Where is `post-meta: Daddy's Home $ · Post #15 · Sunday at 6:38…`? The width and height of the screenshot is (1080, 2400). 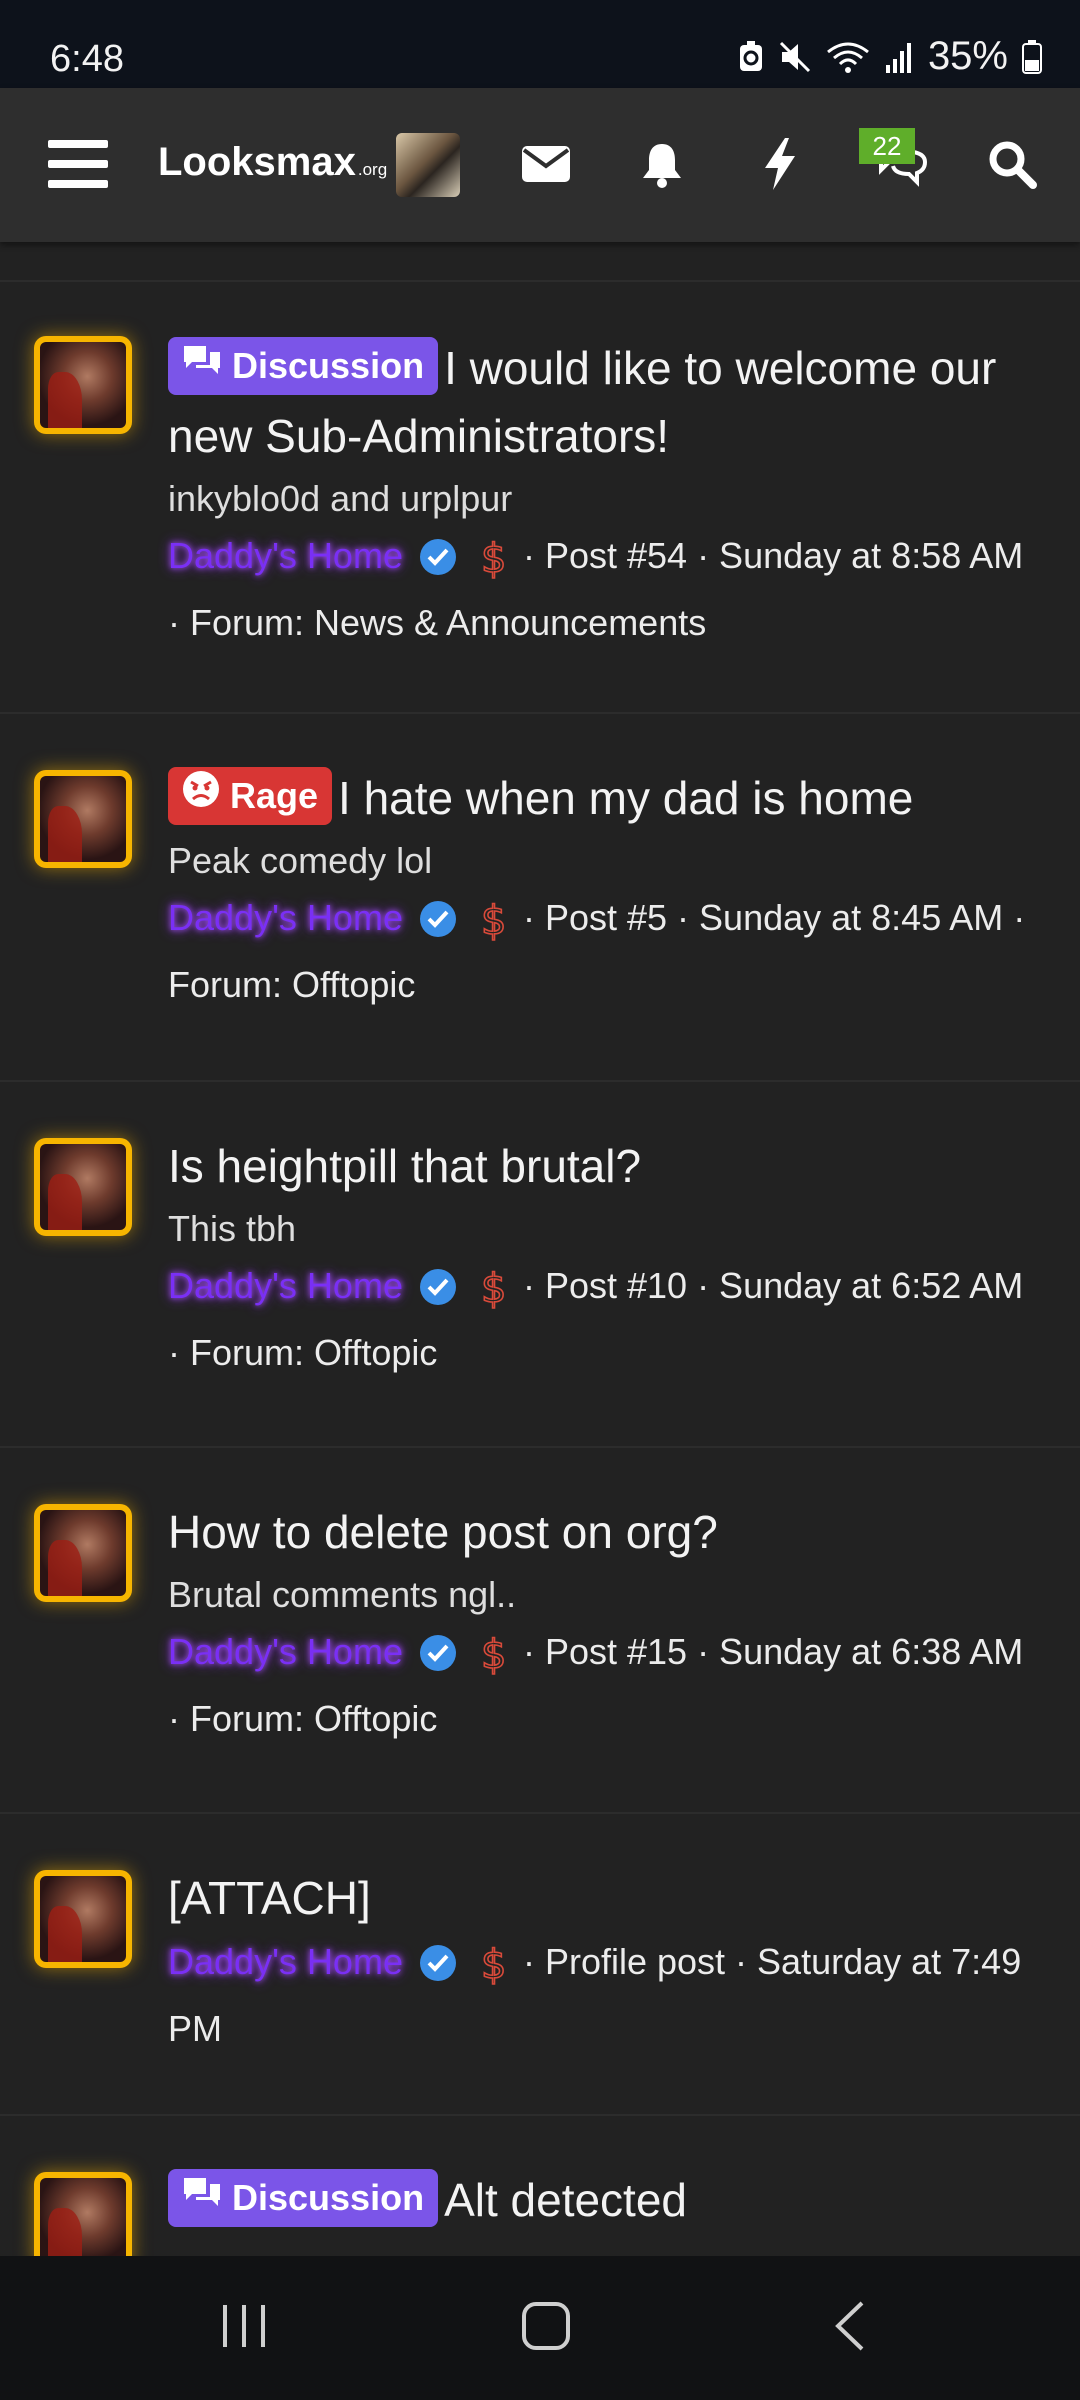 post-meta: Daddy's Home $ · Post #15 · Sunday at 6:38… is located at coordinates (604, 1685).